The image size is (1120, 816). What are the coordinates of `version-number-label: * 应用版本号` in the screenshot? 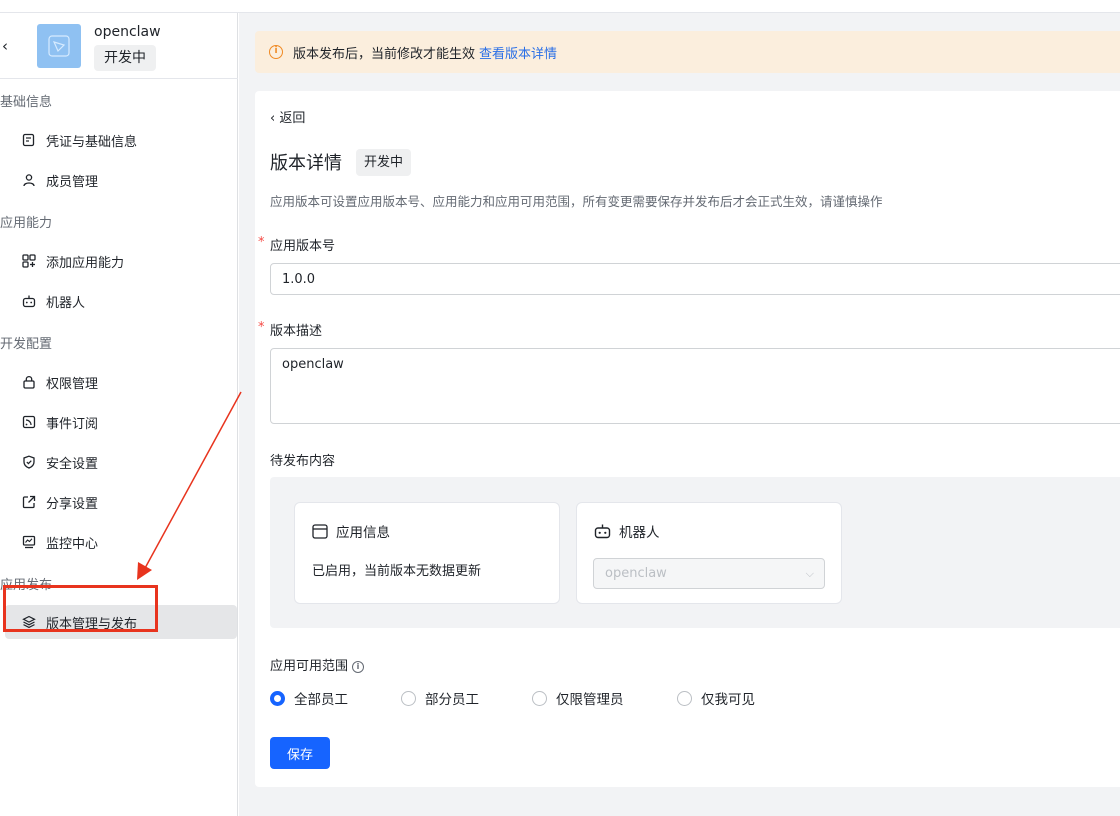 It's located at (297, 244).